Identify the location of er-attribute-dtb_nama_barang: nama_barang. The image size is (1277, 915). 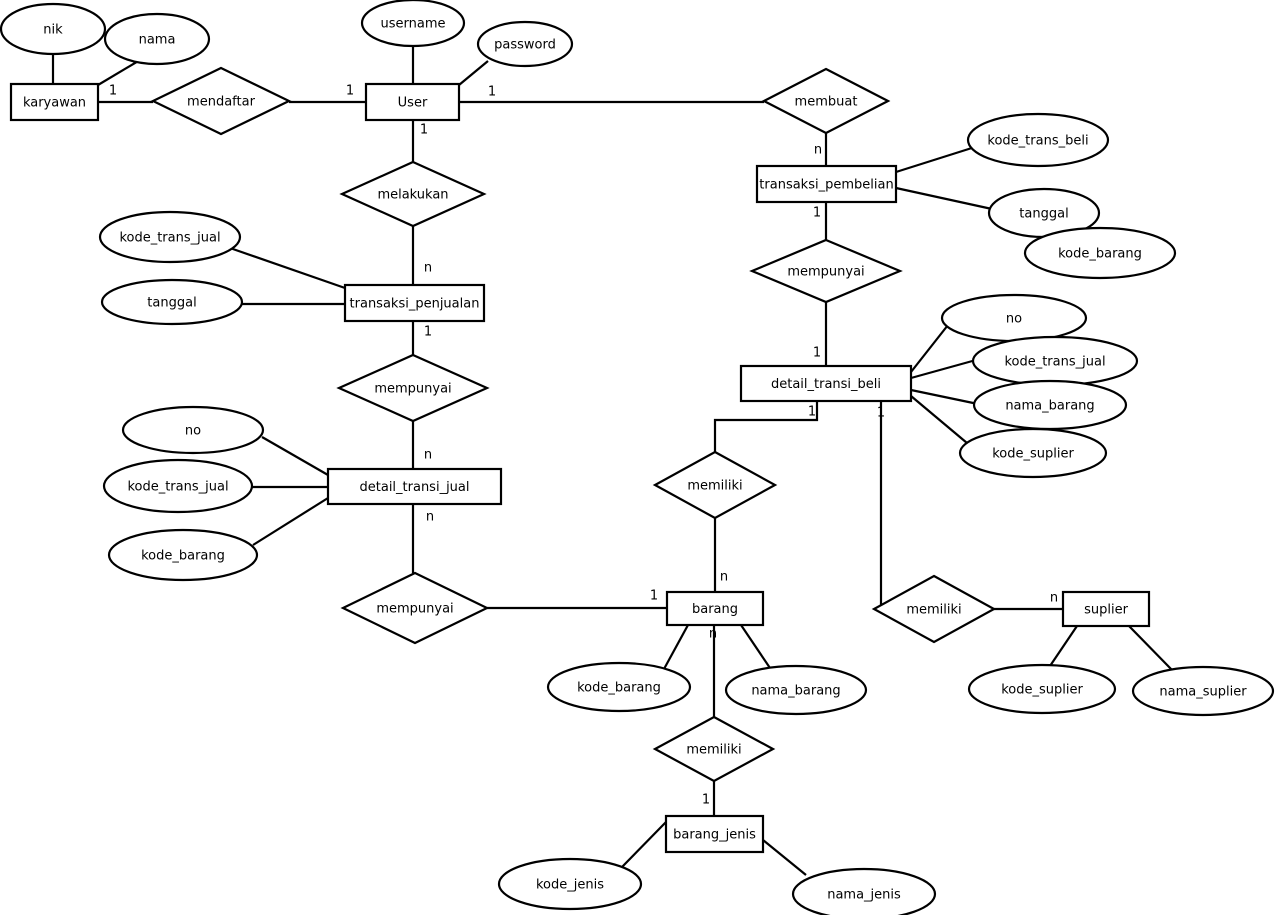
(1050, 405).